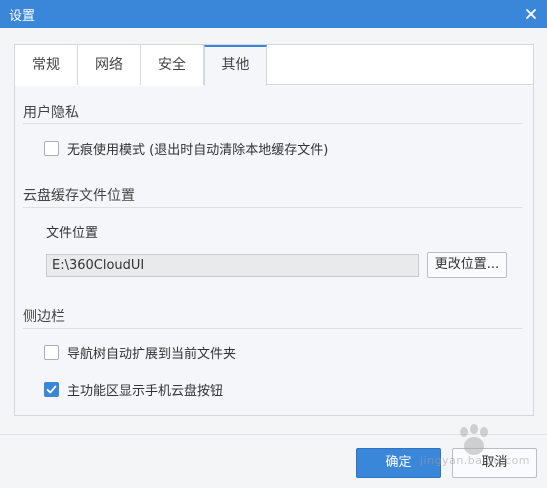 This screenshot has width=547, height=488. What do you see at coordinates (494, 463) in the screenshot?
I see `cancel-button: 取消` at bounding box center [494, 463].